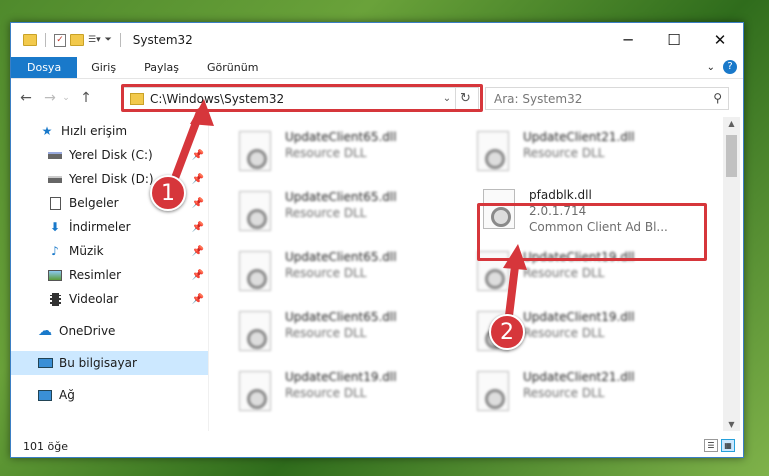 The height and width of the screenshot is (476, 769). I want to click on tab-gorunum: Görünüm, so click(232, 67).